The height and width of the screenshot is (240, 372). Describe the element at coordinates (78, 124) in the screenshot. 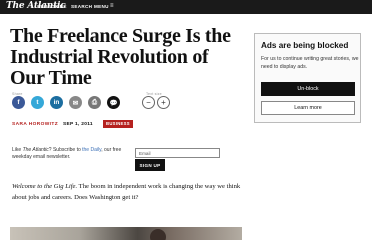

I see `publish-date: SEP 1, 2011` at that location.